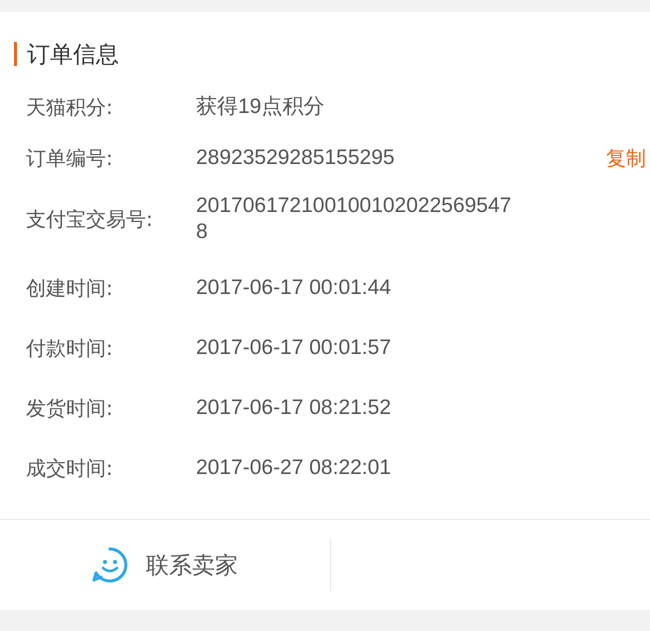  Describe the element at coordinates (110, 565) in the screenshot. I see `chat-icon` at that location.